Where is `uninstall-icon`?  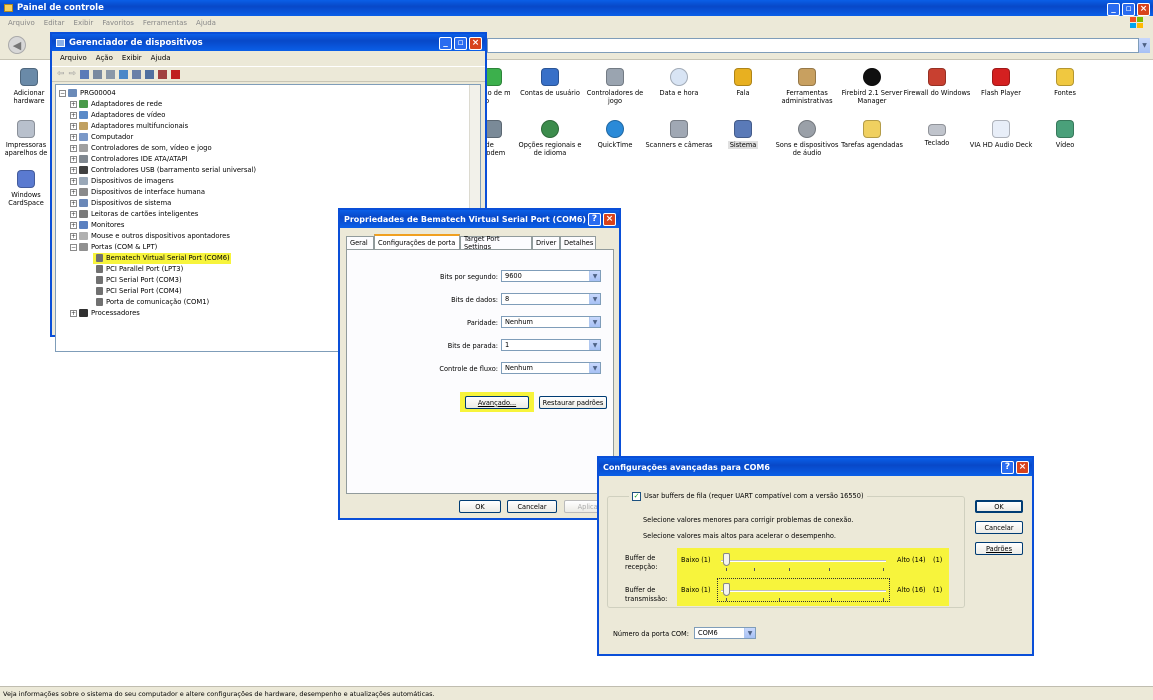
uninstall-icon is located at coordinates (176, 74).